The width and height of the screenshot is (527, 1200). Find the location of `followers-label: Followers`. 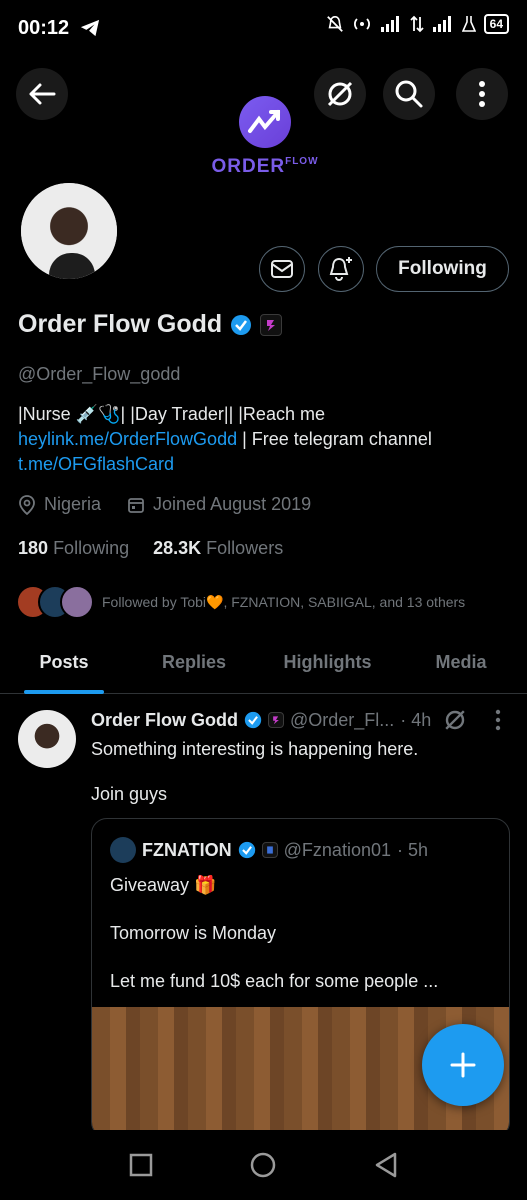

followers-label: Followers is located at coordinates (245, 548).